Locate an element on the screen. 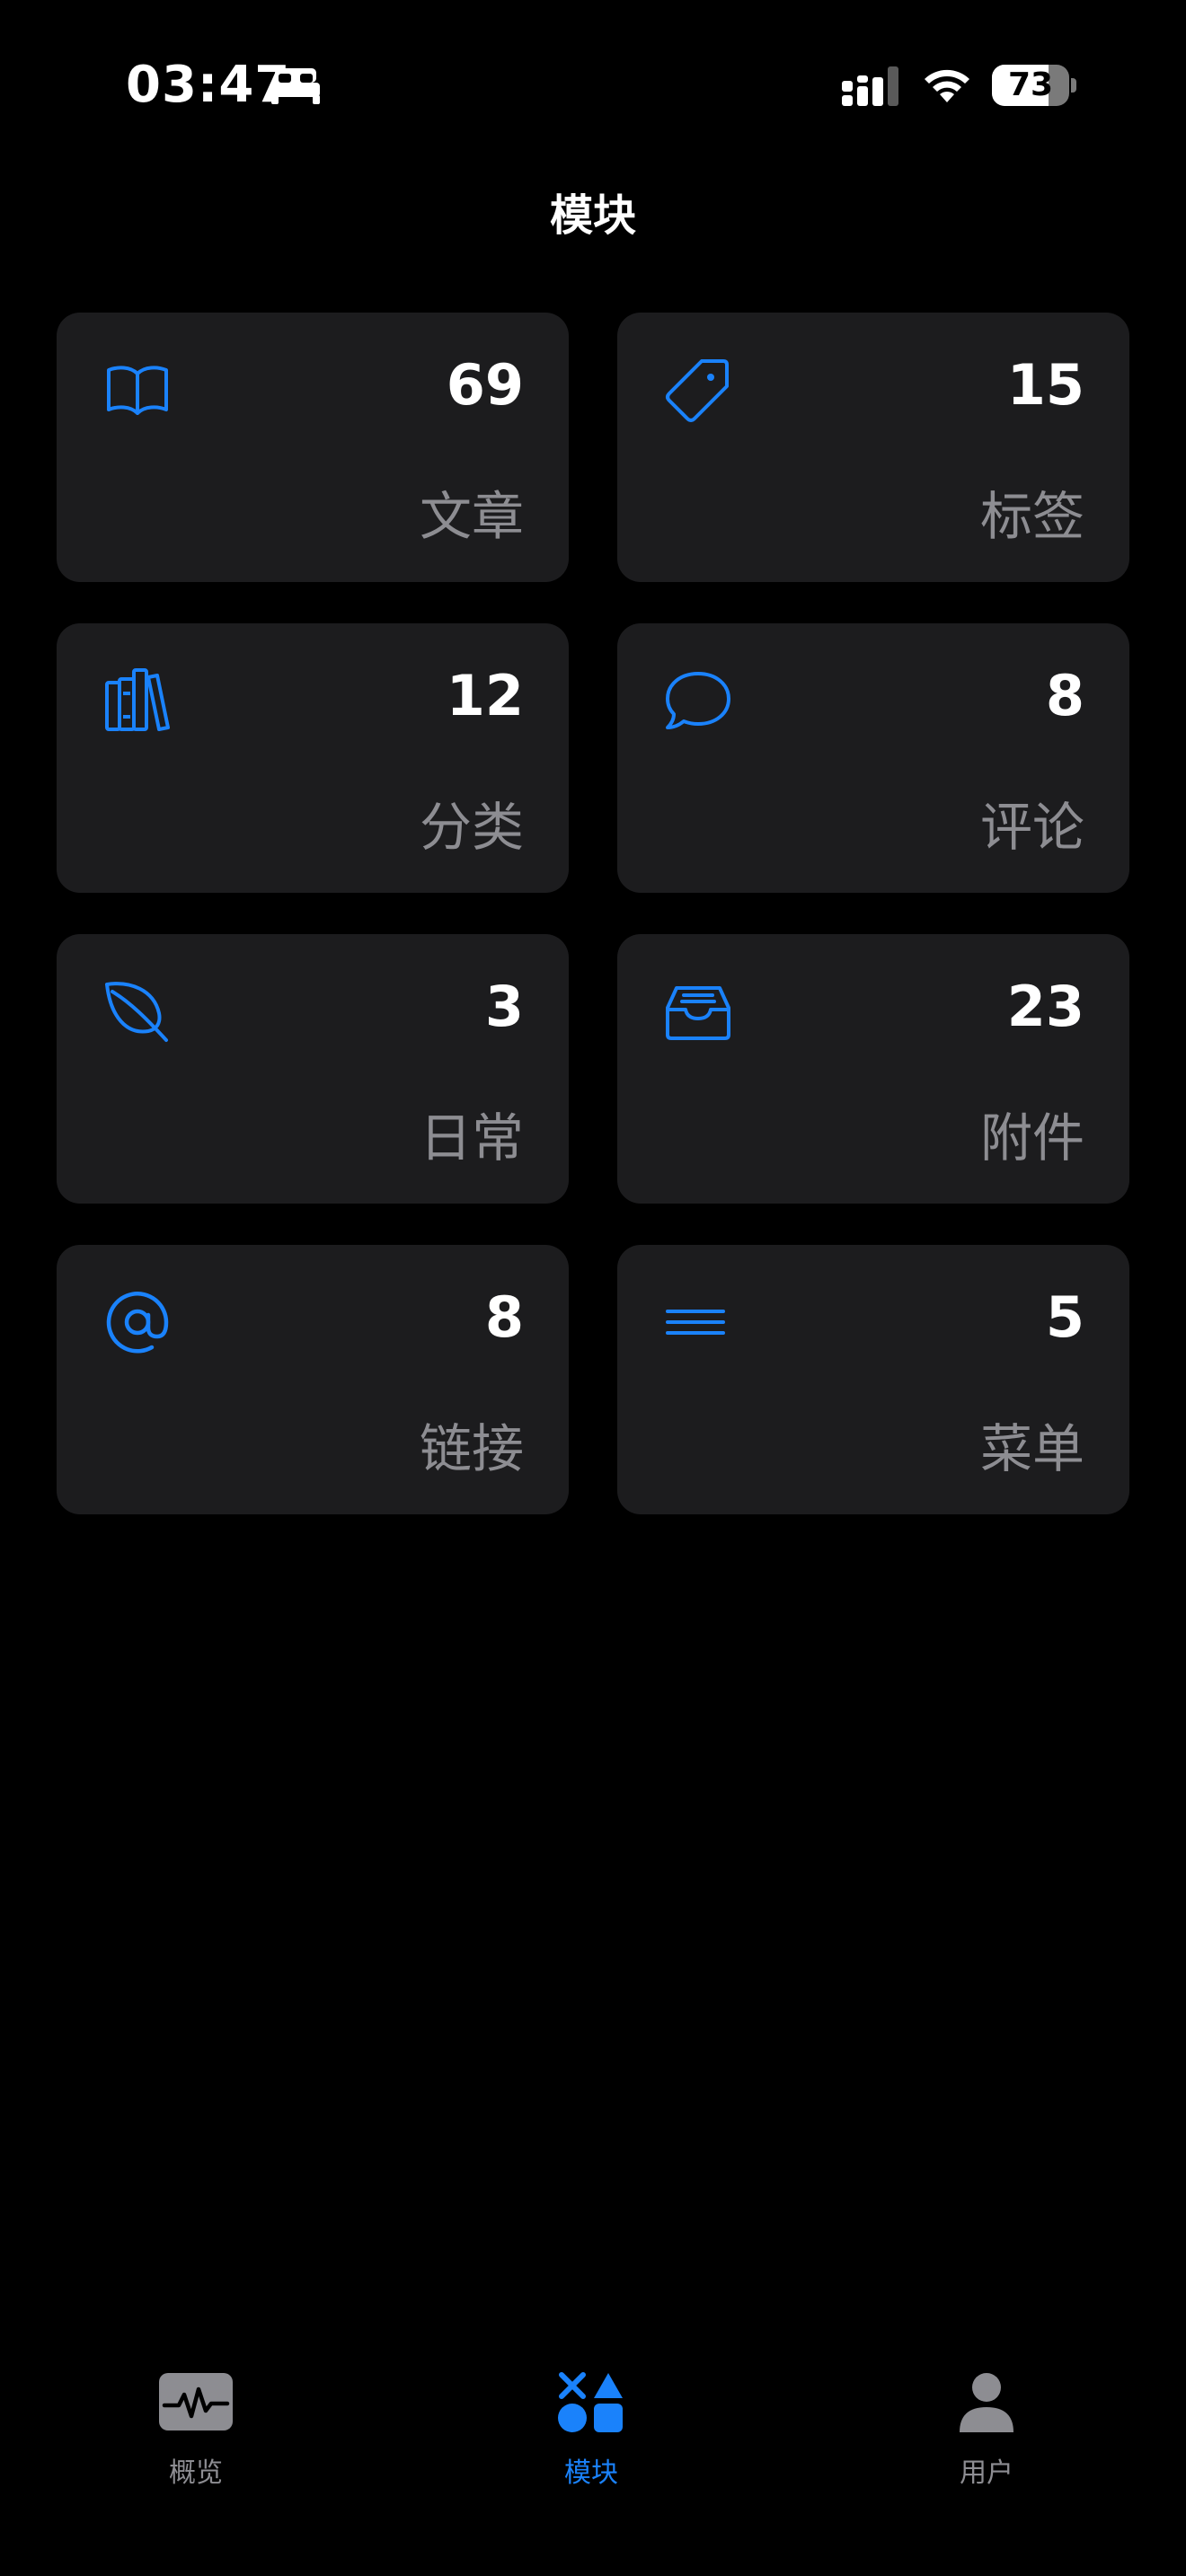  module-label: 日常 is located at coordinates (471, 1138).